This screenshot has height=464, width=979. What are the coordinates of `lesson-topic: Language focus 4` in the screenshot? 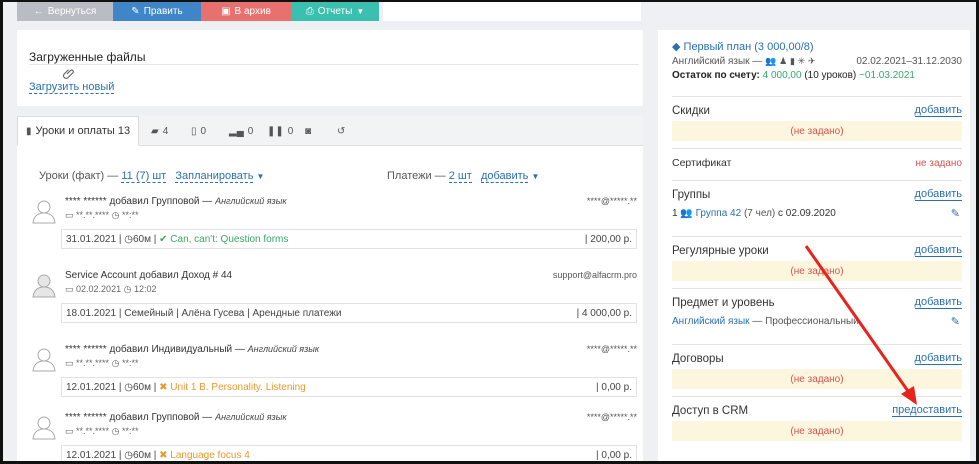 It's located at (210, 455).